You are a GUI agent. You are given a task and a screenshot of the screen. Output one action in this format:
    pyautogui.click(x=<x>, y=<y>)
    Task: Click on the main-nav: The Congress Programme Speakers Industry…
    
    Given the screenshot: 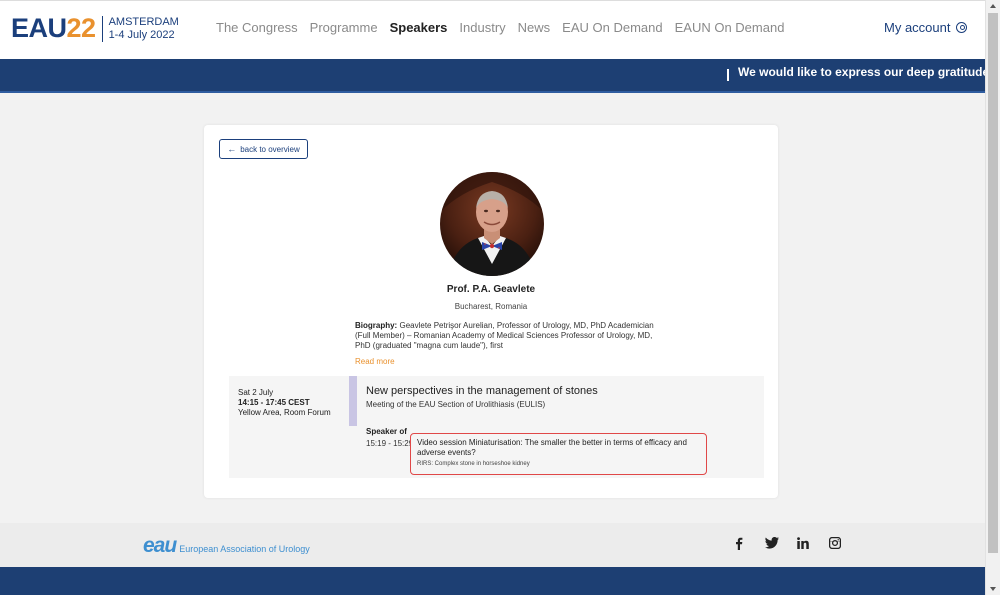 What is the action you would take?
    pyautogui.click(x=506, y=27)
    